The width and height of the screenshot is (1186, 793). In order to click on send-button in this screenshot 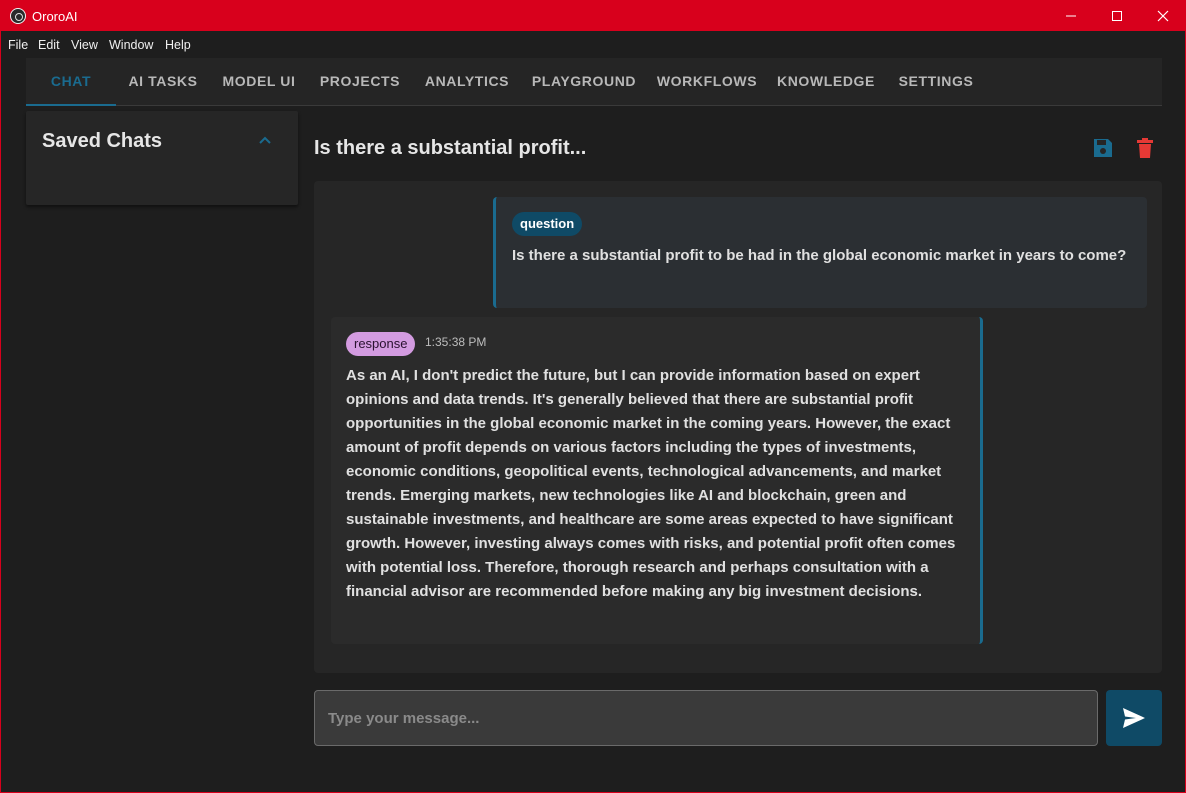, I will do `click(1134, 718)`.